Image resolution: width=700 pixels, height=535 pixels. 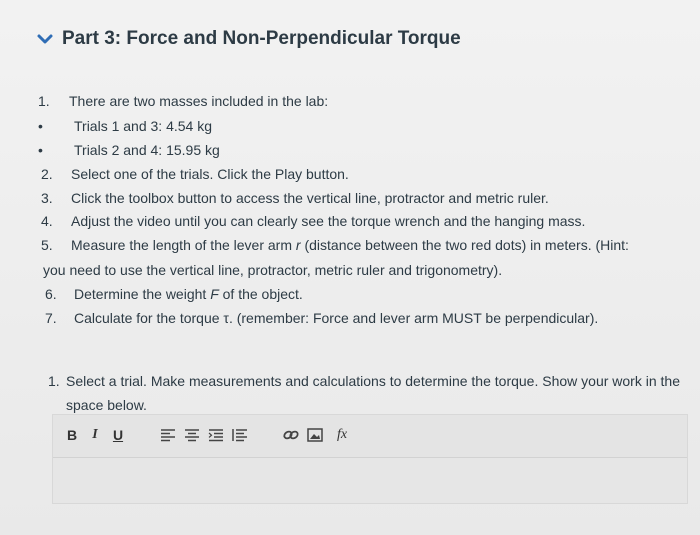 What do you see at coordinates (44, 101) in the screenshot?
I see `step-number: 1.` at bounding box center [44, 101].